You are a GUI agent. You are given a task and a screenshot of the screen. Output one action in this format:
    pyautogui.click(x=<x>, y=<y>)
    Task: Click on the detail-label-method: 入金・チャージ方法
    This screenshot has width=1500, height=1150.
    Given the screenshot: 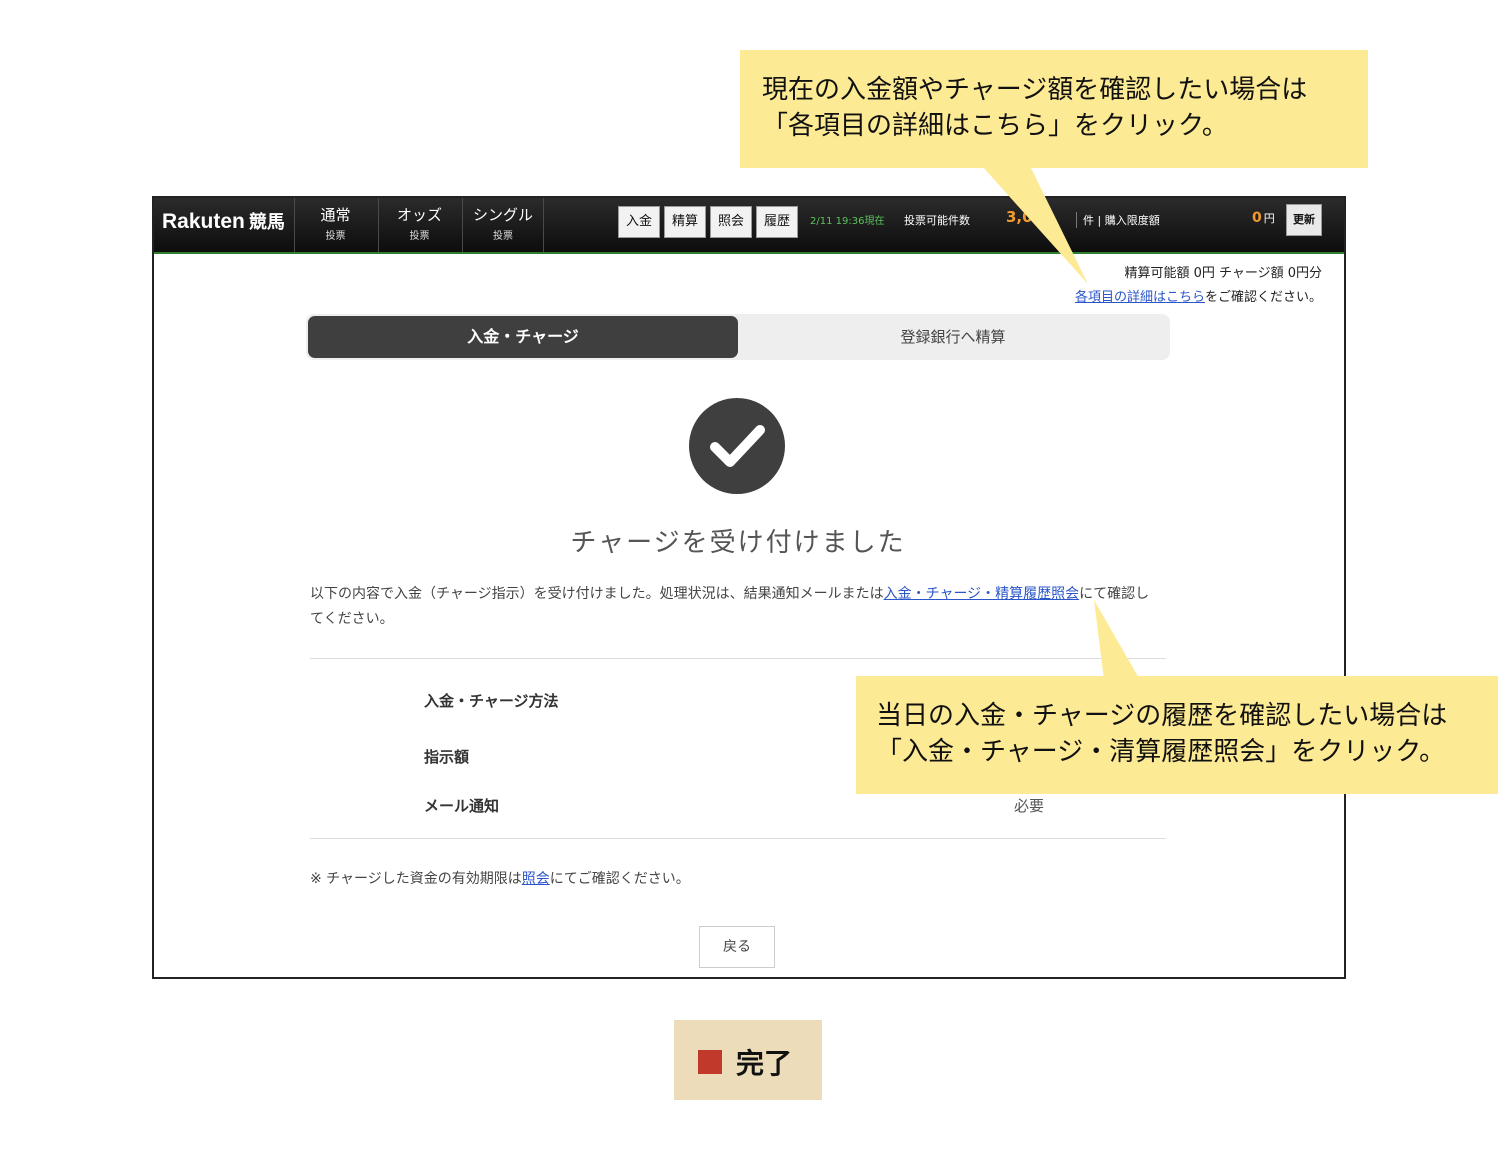 What is the action you would take?
    pyautogui.click(x=491, y=701)
    